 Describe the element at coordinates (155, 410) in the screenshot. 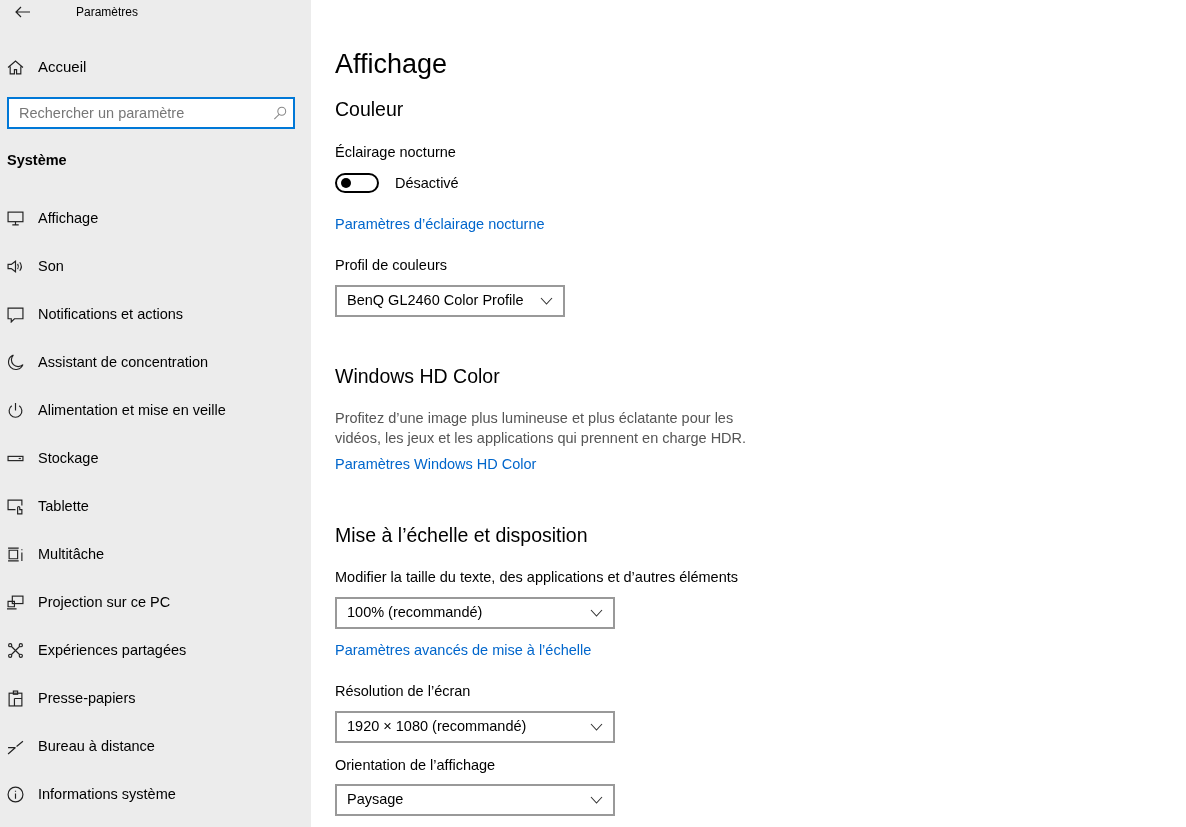

I see `sidebar-item: Alimentation et mise en veille` at that location.